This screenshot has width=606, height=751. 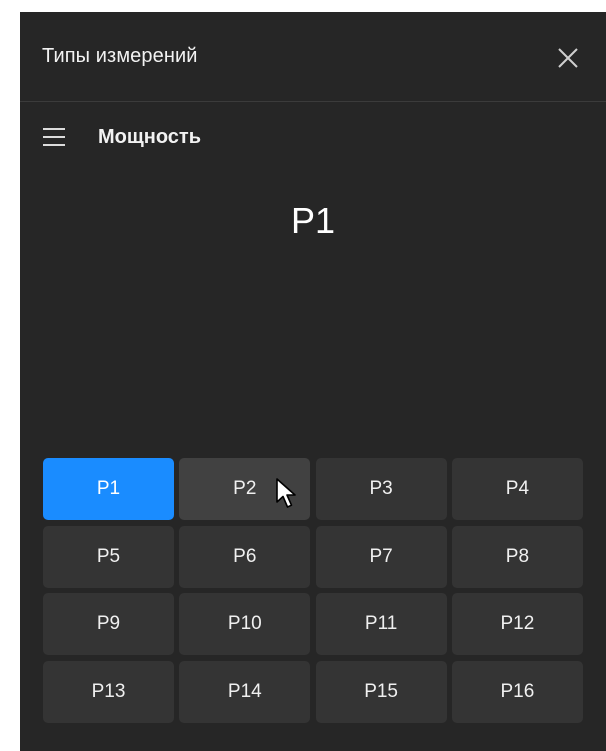 What do you see at coordinates (381, 691) in the screenshot?
I see `port-button-p15: P15` at bounding box center [381, 691].